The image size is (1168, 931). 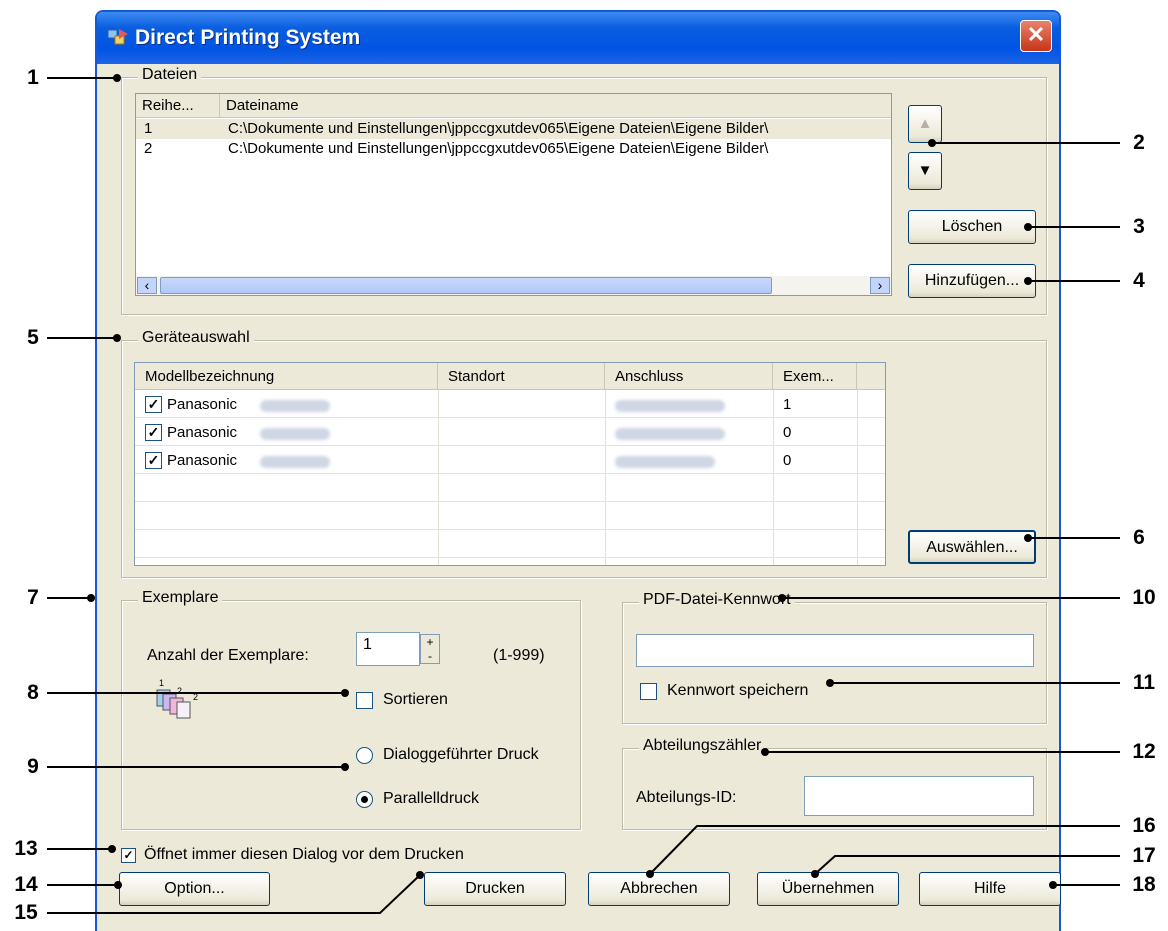 I want to click on callout-11: 11, so click(x=1144, y=682).